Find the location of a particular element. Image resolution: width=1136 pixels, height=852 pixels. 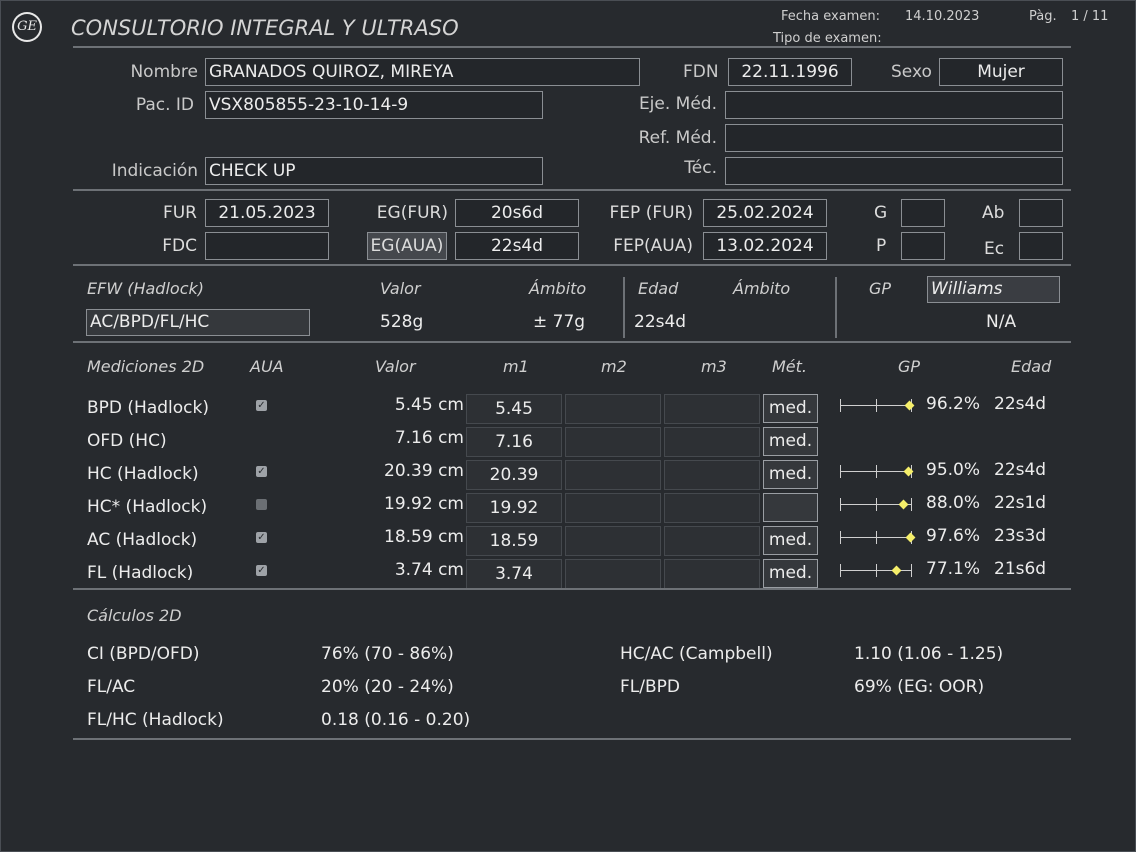

calc-label: FL/HC (Hadlock) is located at coordinates (155, 720).